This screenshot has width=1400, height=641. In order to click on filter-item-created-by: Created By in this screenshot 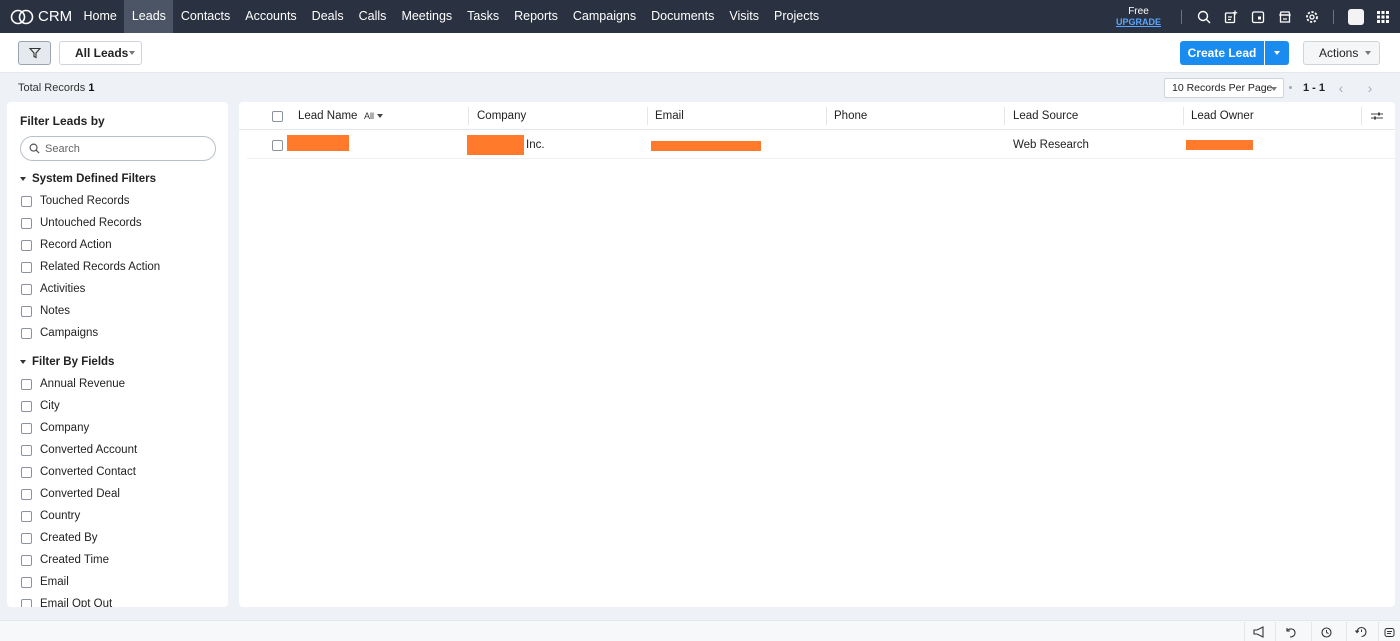, I will do `click(59, 538)`.